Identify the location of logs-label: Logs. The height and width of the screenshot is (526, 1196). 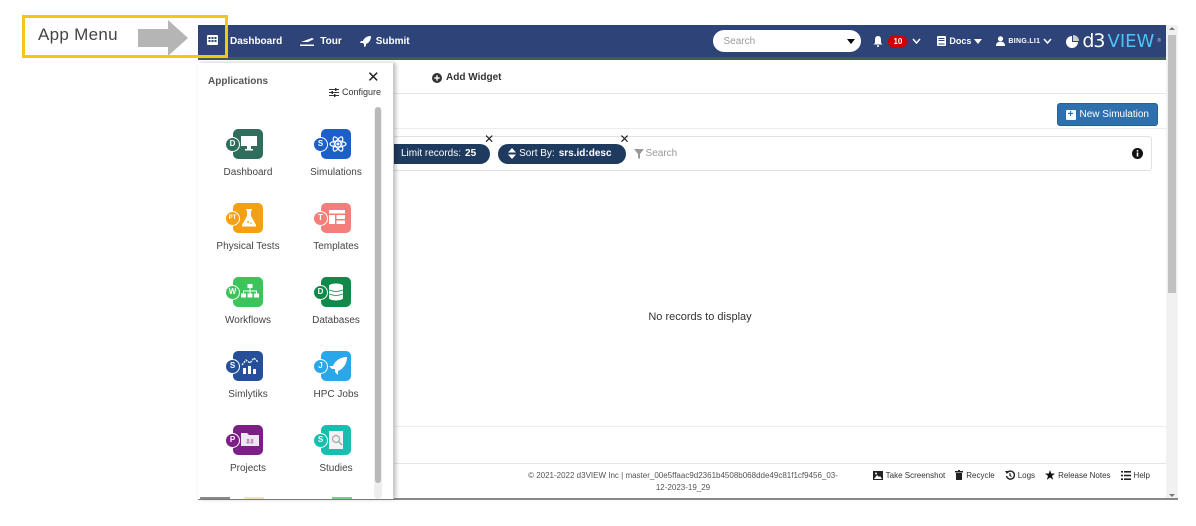
(1026, 475).